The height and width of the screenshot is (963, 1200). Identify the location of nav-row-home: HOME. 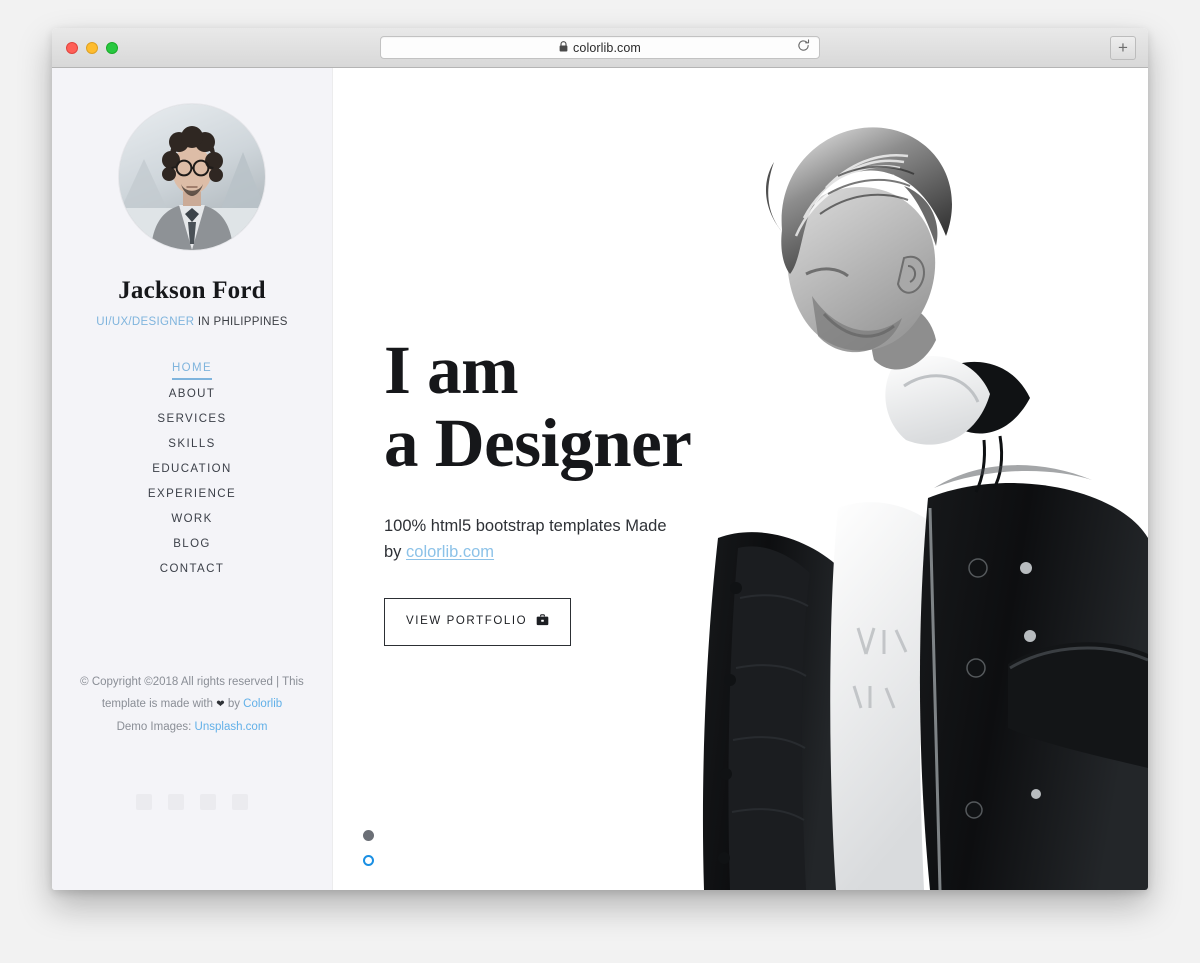
(192, 368).